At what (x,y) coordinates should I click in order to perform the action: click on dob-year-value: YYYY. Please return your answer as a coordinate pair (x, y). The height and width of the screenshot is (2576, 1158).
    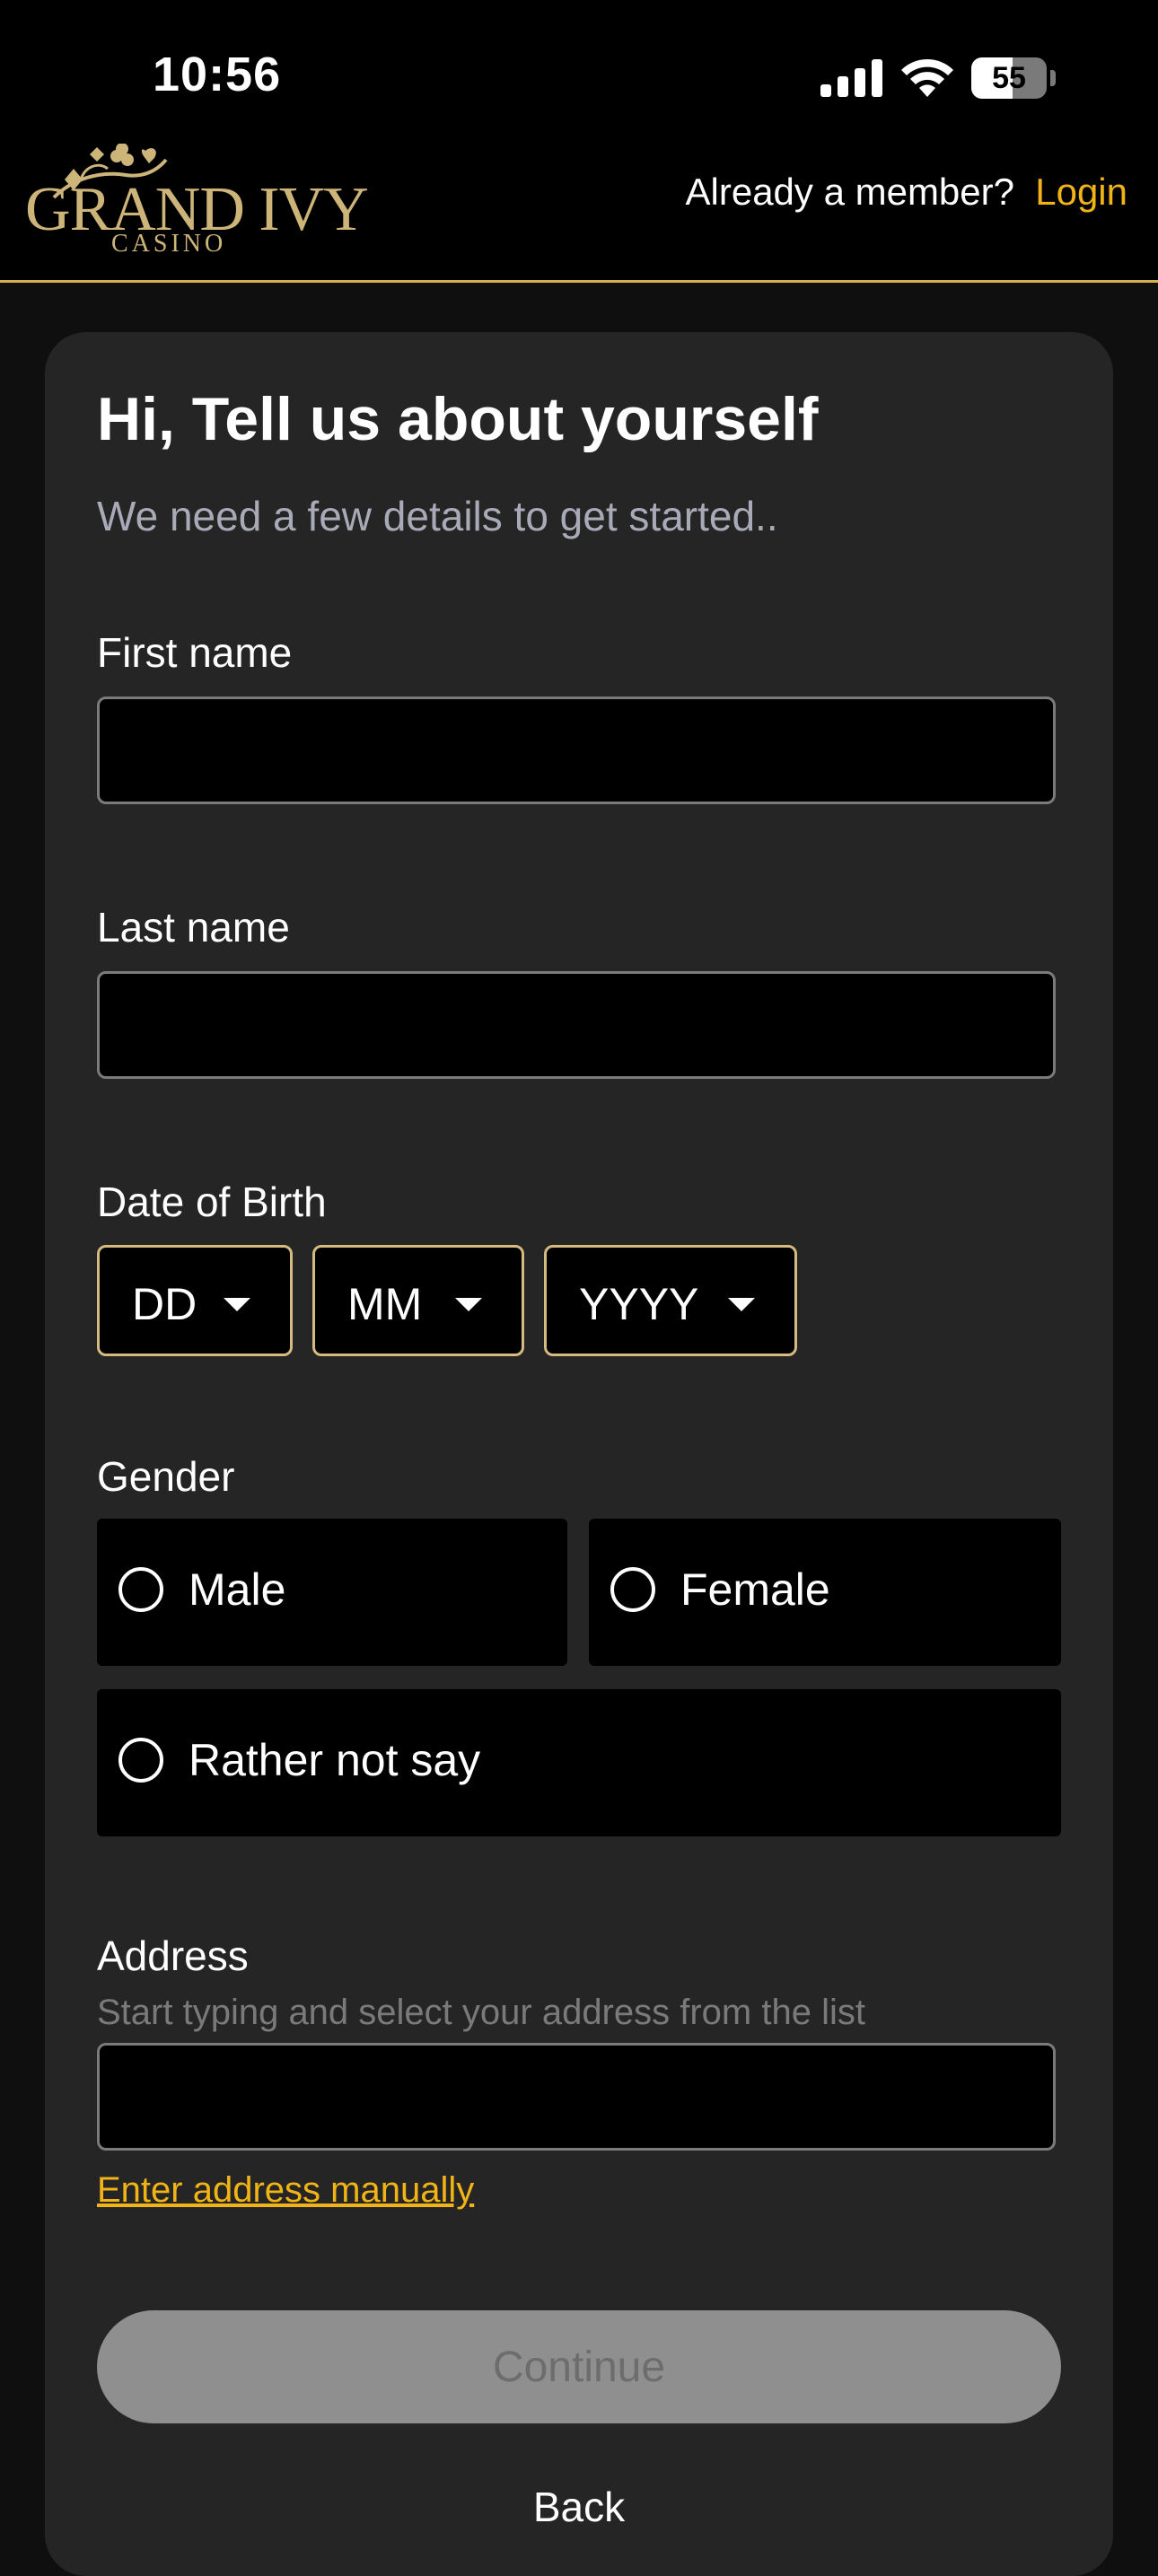
    Looking at the image, I should click on (639, 1304).